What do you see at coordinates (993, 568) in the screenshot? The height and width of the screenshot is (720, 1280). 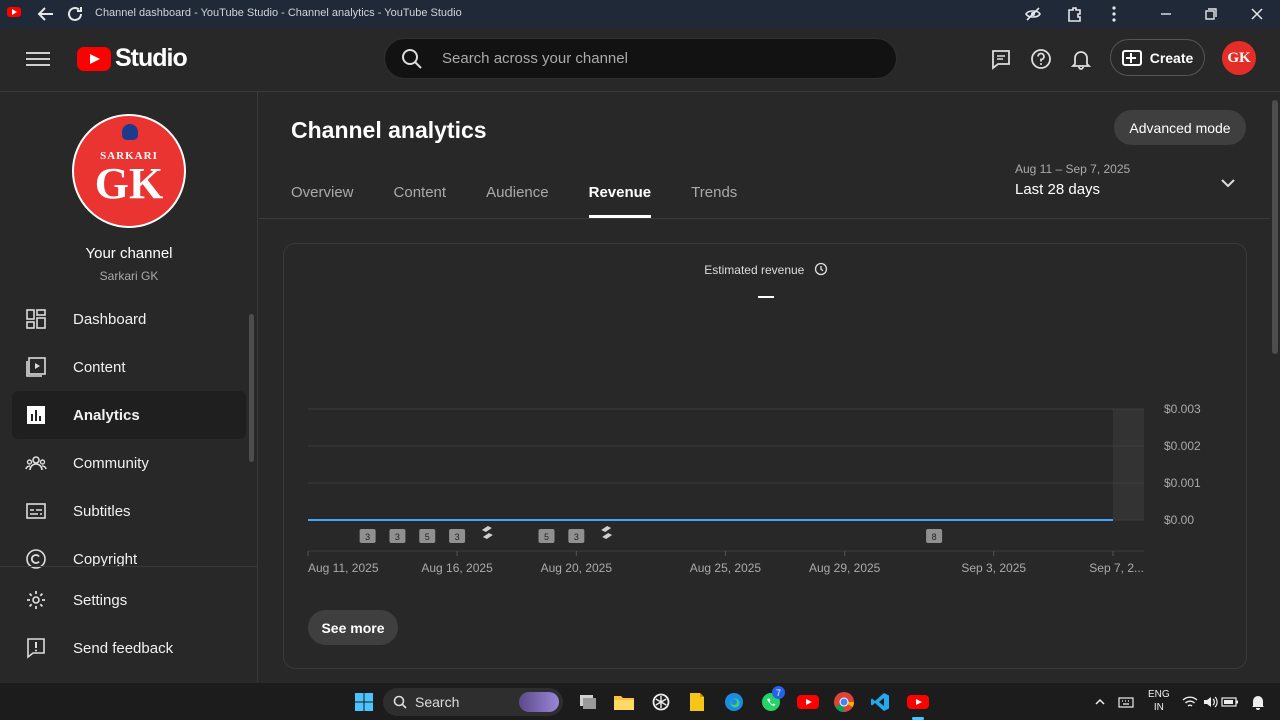 I see `x-tick-label: Sep 3, 2025` at bounding box center [993, 568].